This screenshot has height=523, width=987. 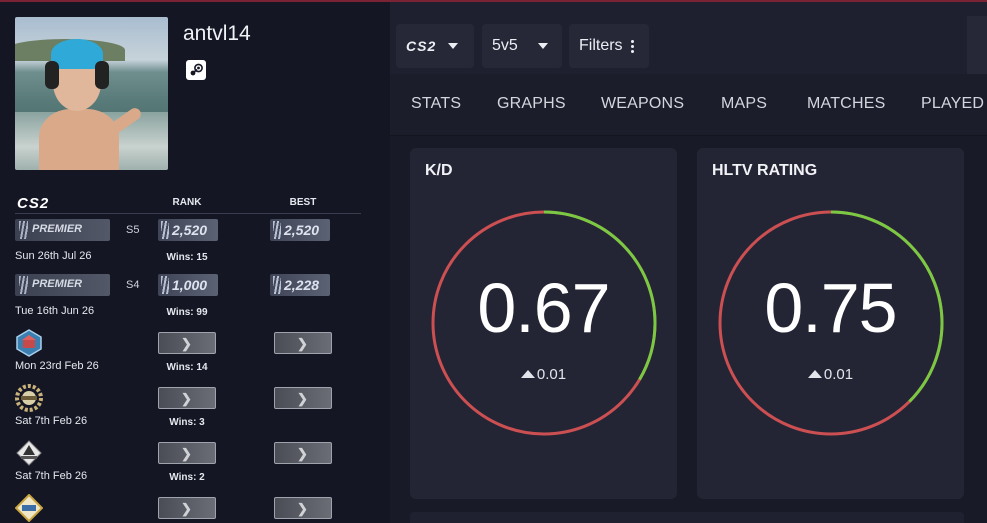 What do you see at coordinates (543, 374) in the screenshot?
I see `kd-change: 0.01` at bounding box center [543, 374].